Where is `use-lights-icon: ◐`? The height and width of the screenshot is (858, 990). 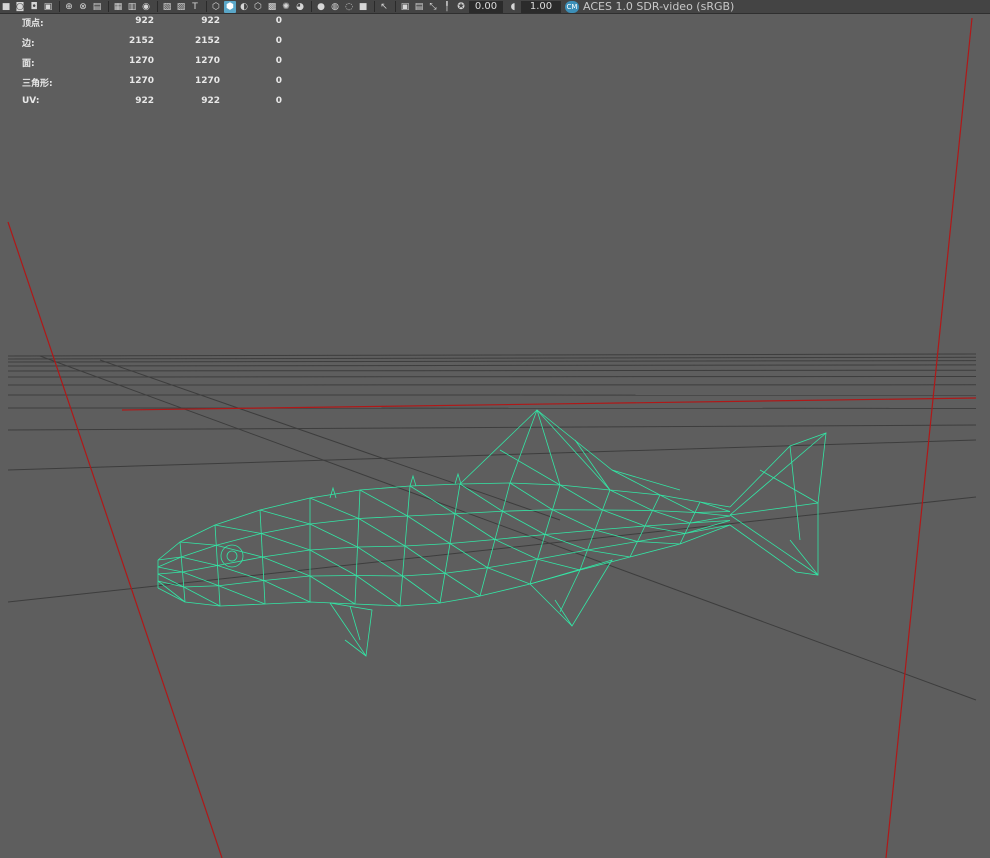
use-lights-icon: ◐ is located at coordinates (244, 7).